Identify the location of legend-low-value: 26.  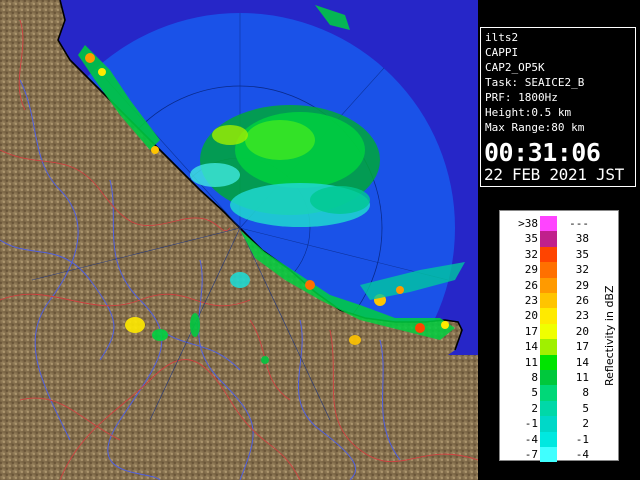
(531, 285).